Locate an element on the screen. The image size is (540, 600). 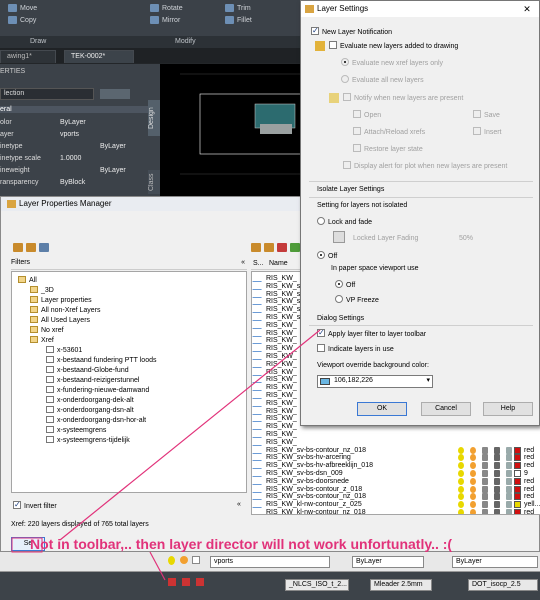
sun-icon is located at coordinates (184, 560).